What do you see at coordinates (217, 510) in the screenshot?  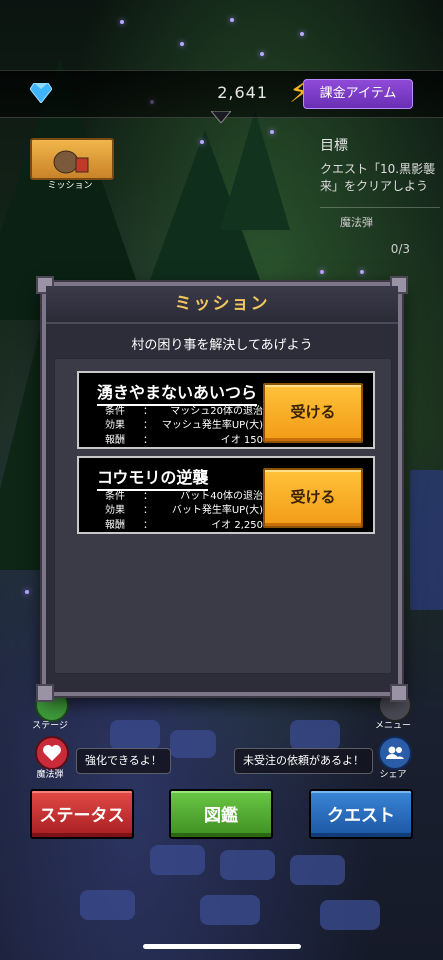 I see `effect-value: バット発生率UP(大)` at bounding box center [217, 510].